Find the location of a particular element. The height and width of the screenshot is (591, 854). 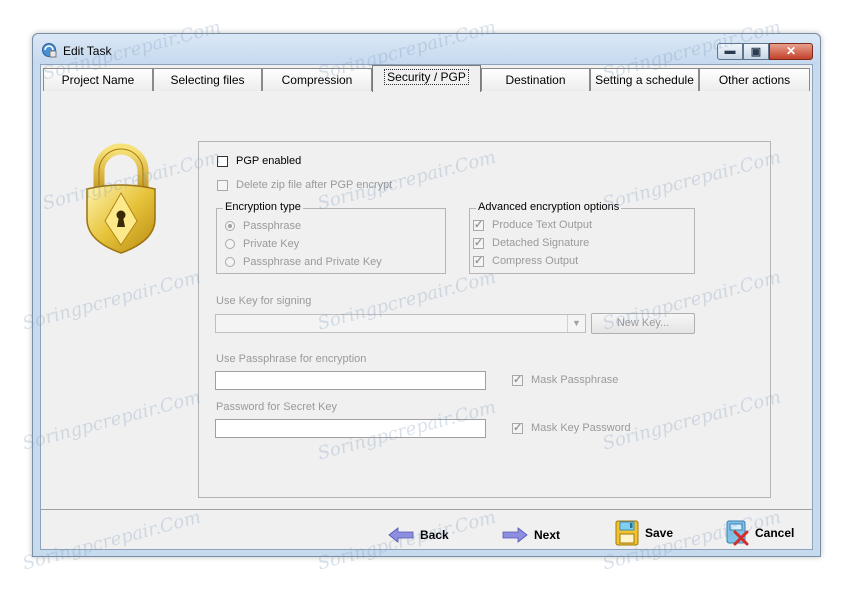

tab-setting-schedule: Setting a schedule is located at coordinates (644, 79).